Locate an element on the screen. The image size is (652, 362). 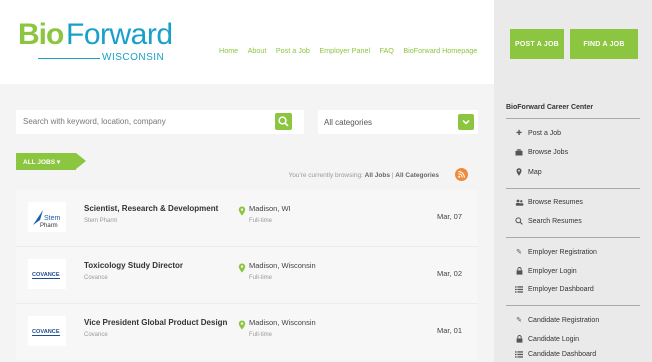
sidebar-item-employer-login: Employer Login is located at coordinates (545, 271).